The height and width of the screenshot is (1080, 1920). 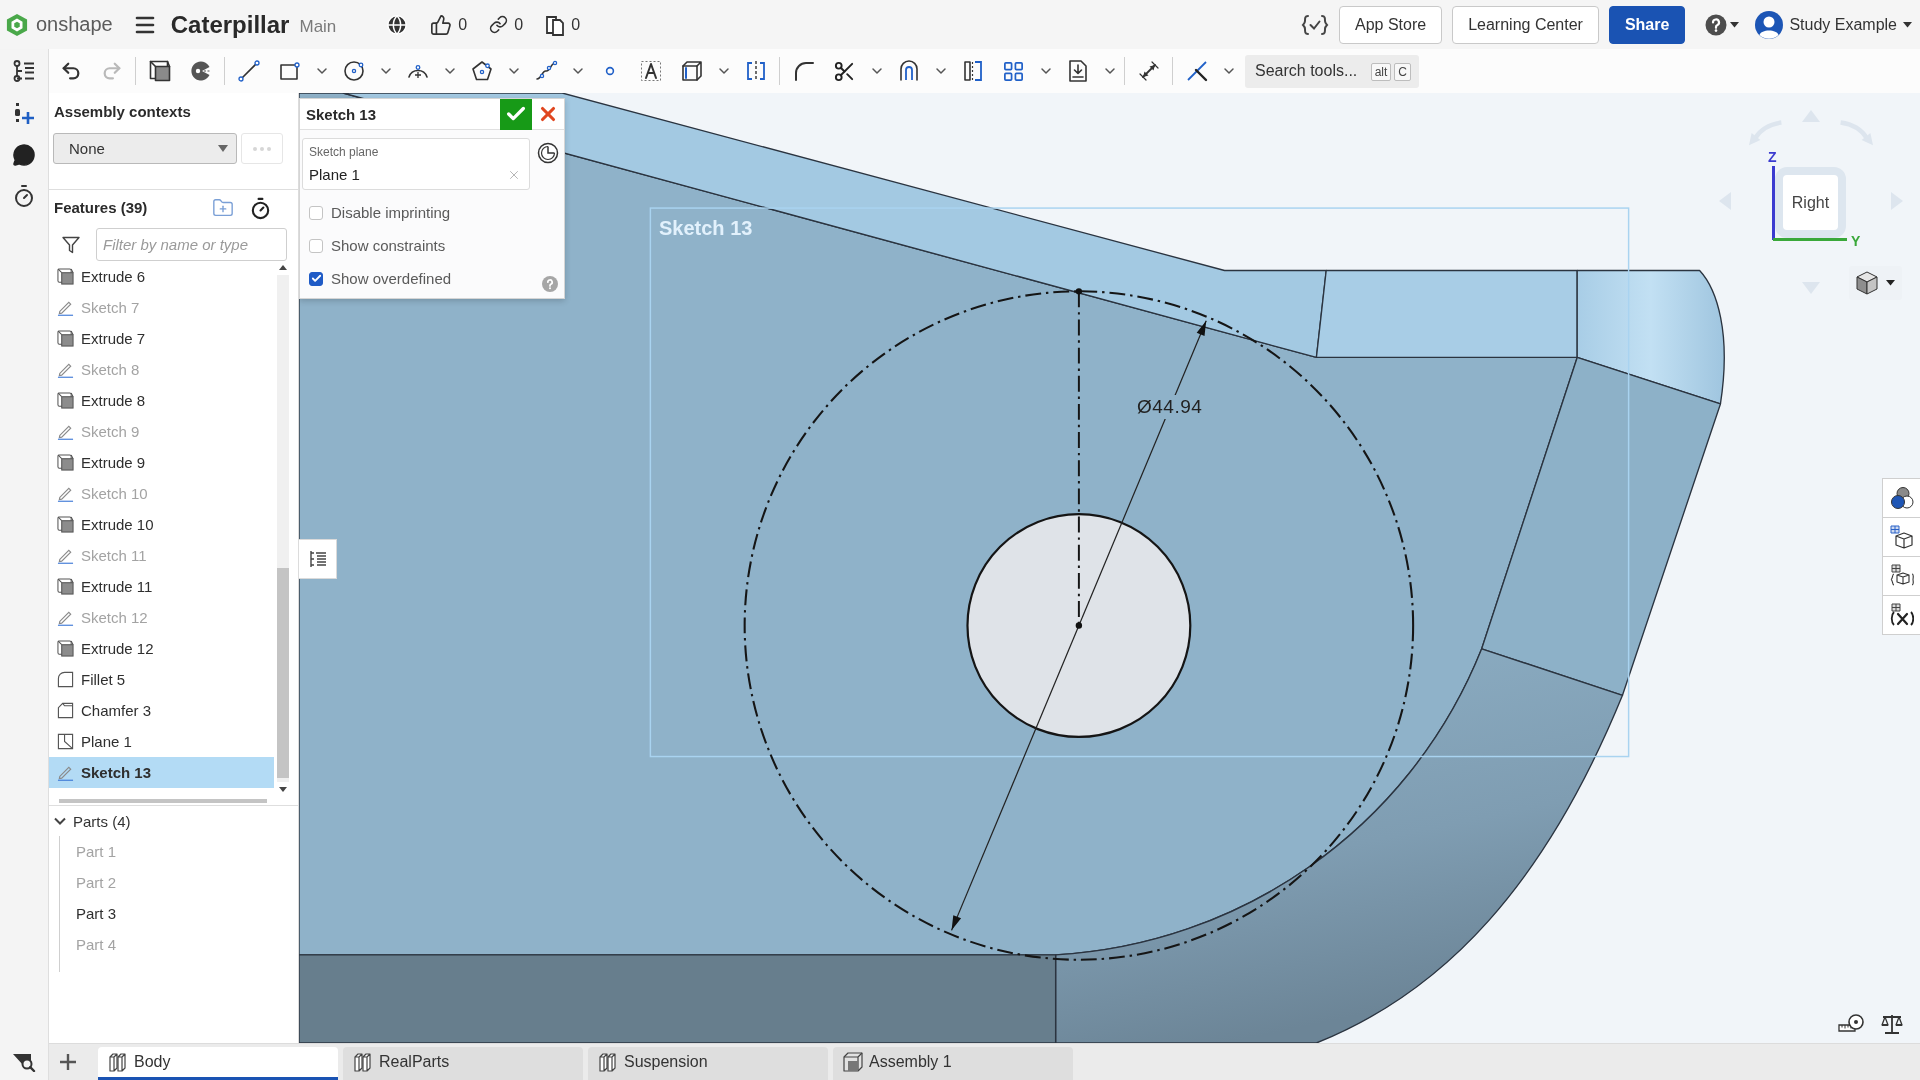 What do you see at coordinates (499, 24) in the screenshot?
I see `link-icon` at bounding box center [499, 24].